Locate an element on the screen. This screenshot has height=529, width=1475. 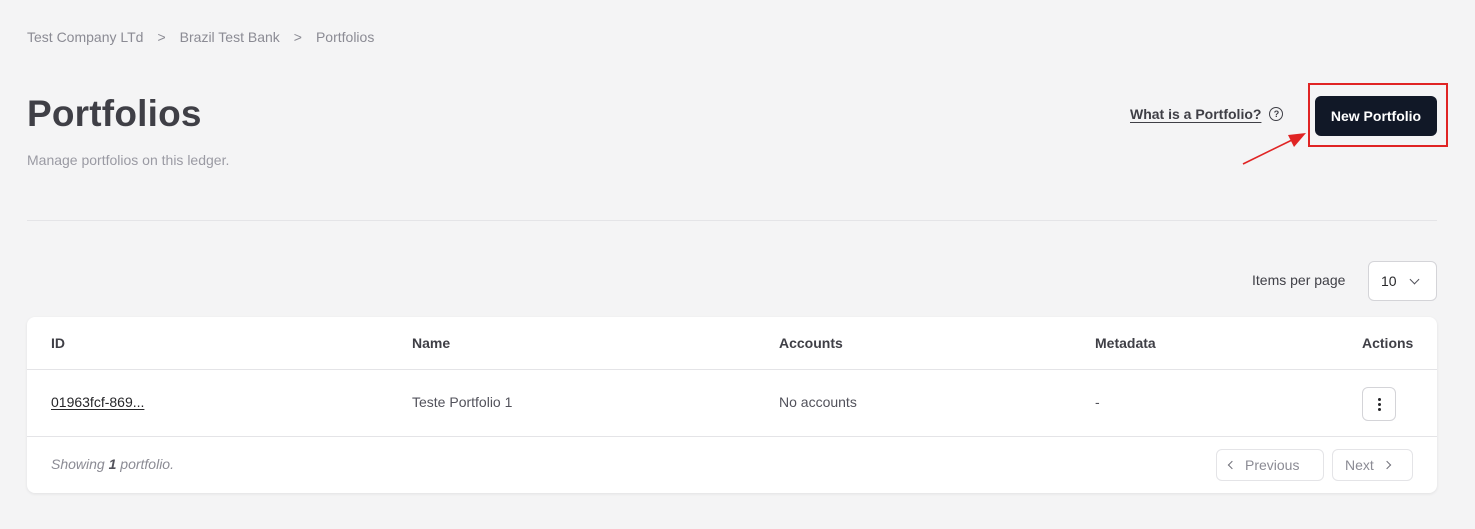
new-portfolio-button: New Portfolio is located at coordinates (1376, 116).